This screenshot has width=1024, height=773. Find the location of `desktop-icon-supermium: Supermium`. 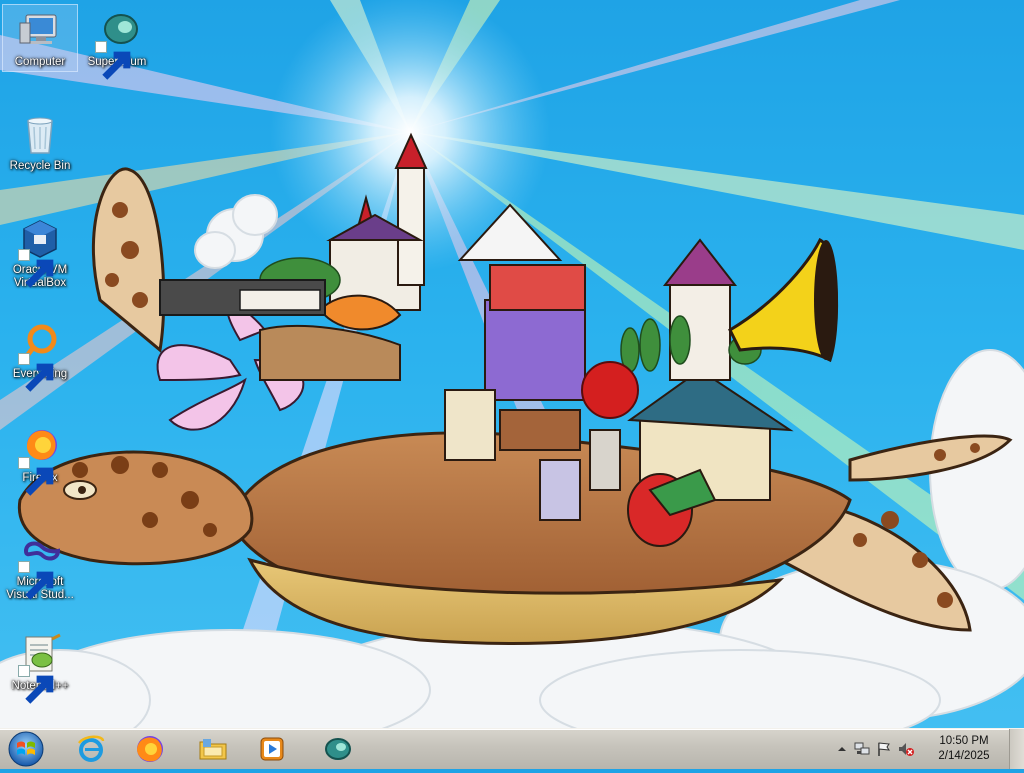

desktop-icon-supermium: Supermium is located at coordinates (117, 42).